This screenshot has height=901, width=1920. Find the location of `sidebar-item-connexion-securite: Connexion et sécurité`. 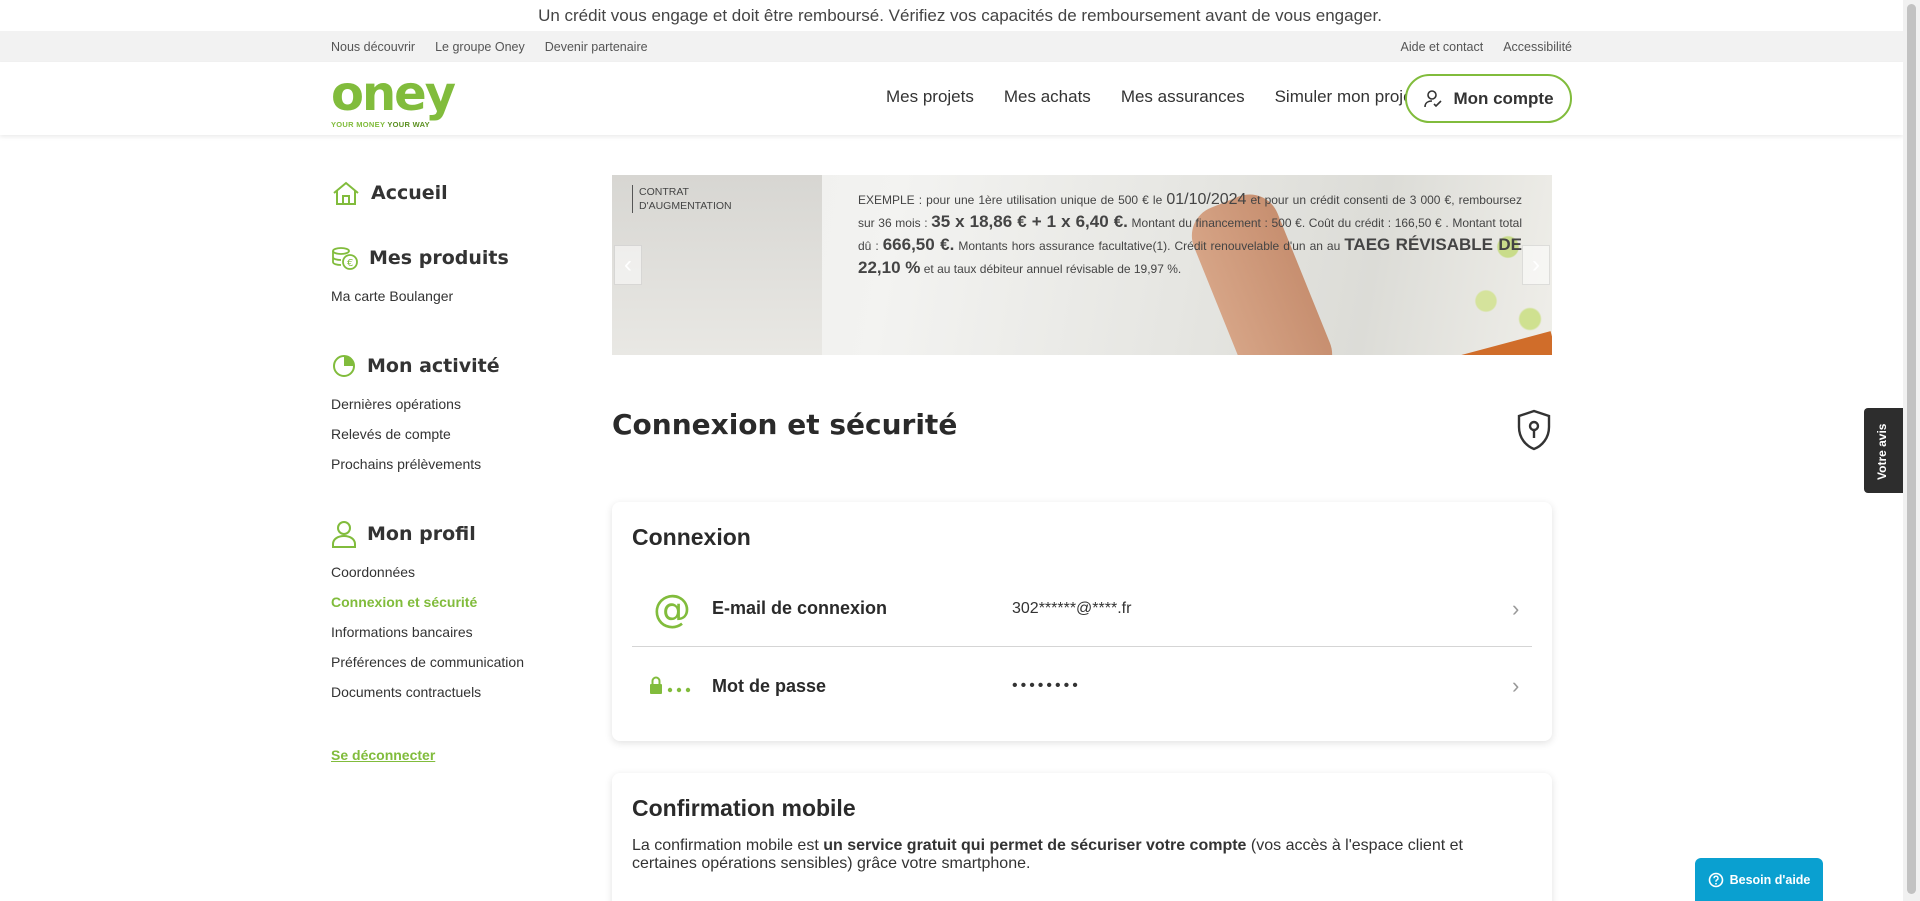

sidebar-item-connexion-securite: Connexion et sécurité is located at coordinates (451, 602).